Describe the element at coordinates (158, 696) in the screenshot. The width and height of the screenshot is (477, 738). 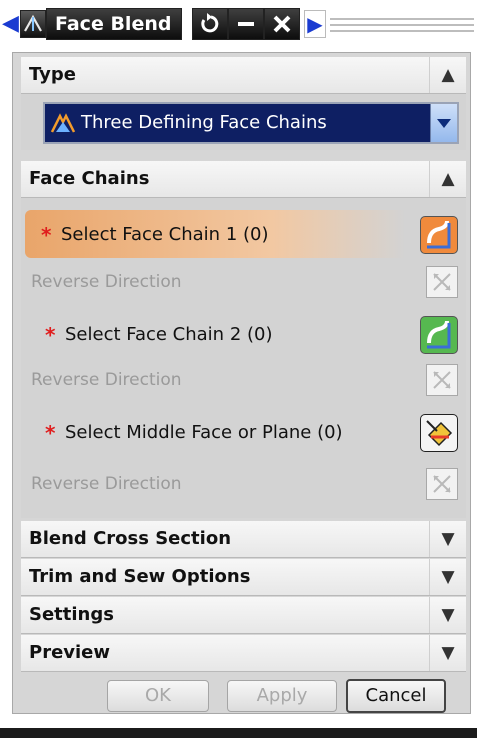
I see `ok-button: OK` at that location.